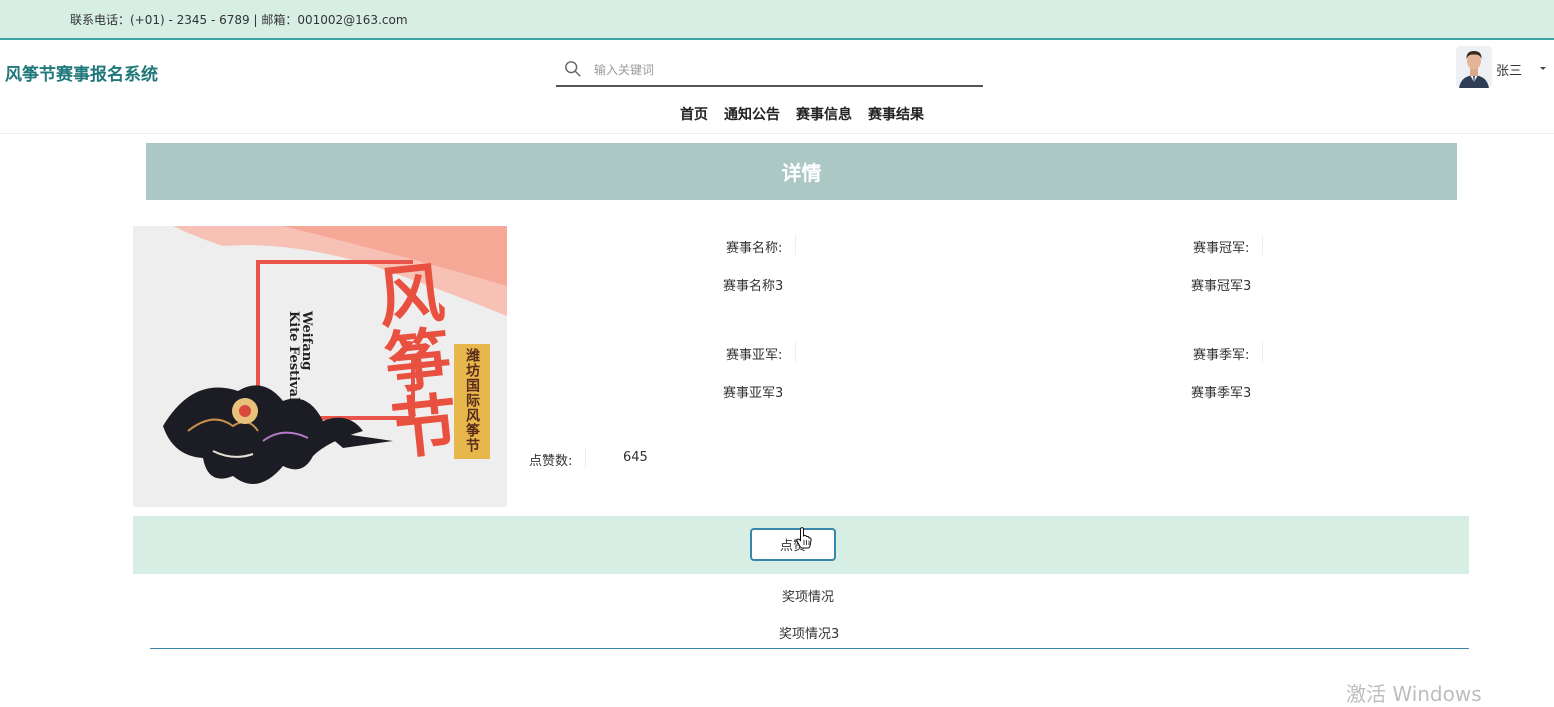 Image resolution: width=1554 pixels, height=707 pixels. Describe the element at coordinates (635, 457) in the screenshot. I see `likes-value: 645` at that location.